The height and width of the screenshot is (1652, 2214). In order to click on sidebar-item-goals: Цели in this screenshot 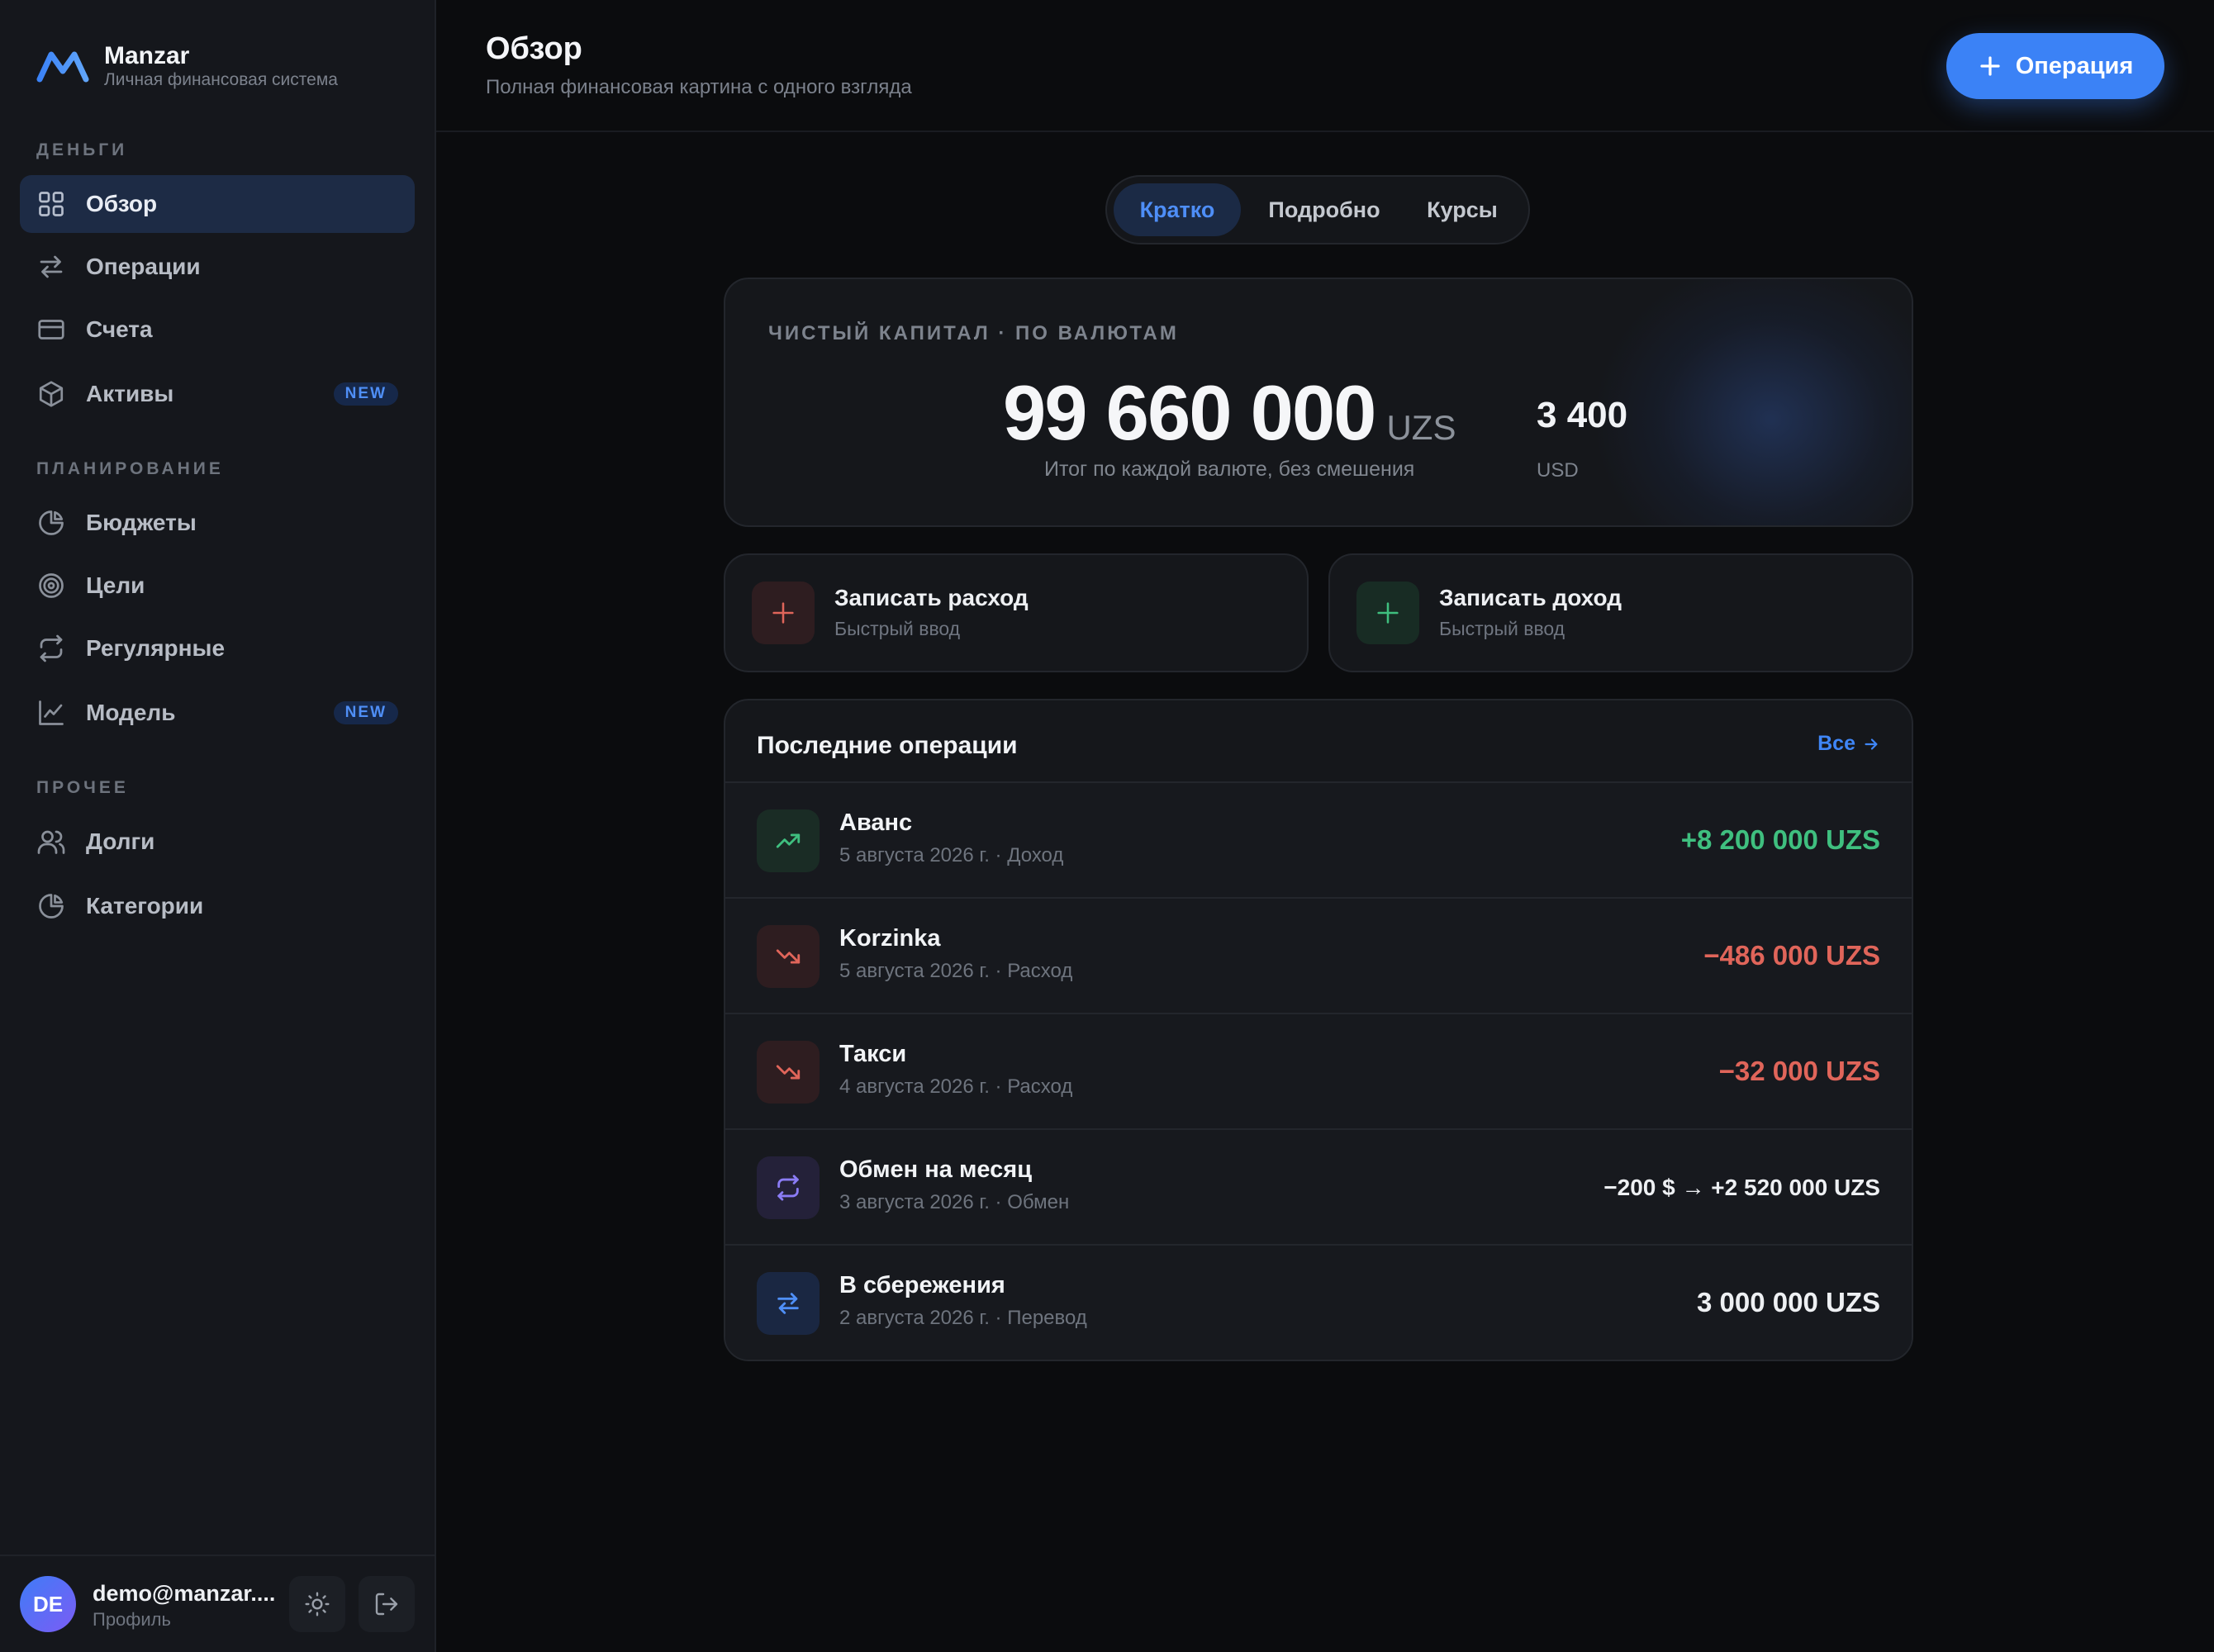, I will do `click(217, 586)`.